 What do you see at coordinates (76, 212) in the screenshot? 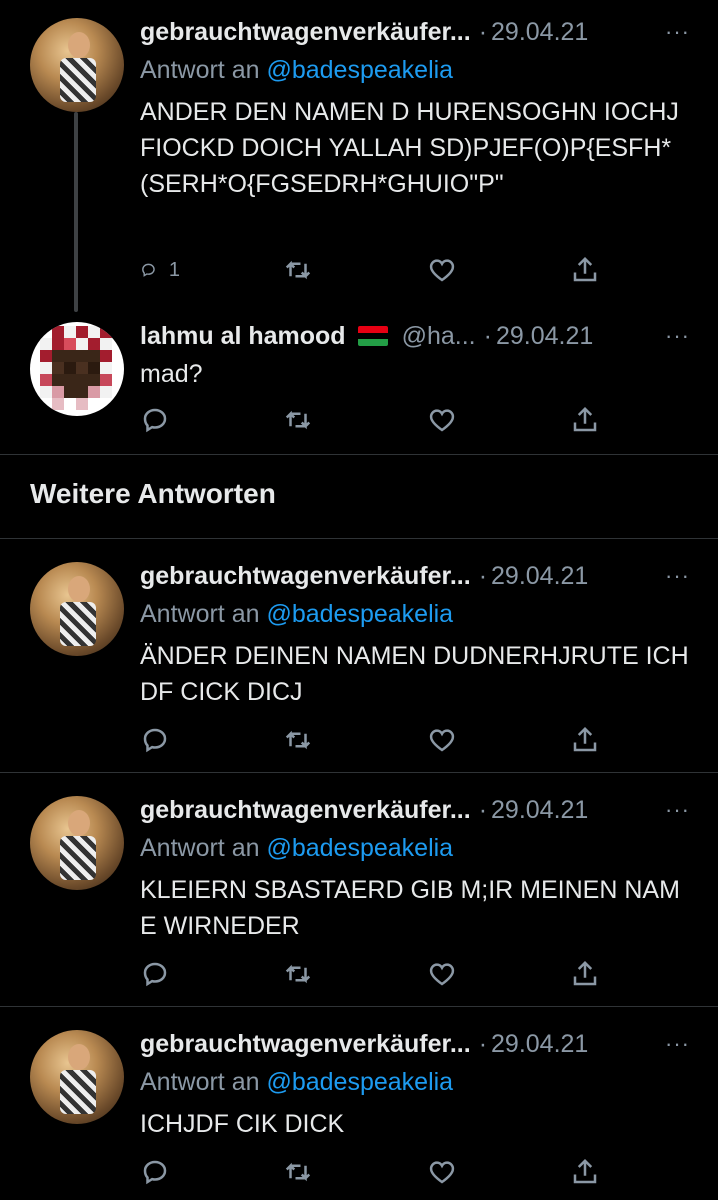
I see `thread-line` at bounding box center [76, 212].